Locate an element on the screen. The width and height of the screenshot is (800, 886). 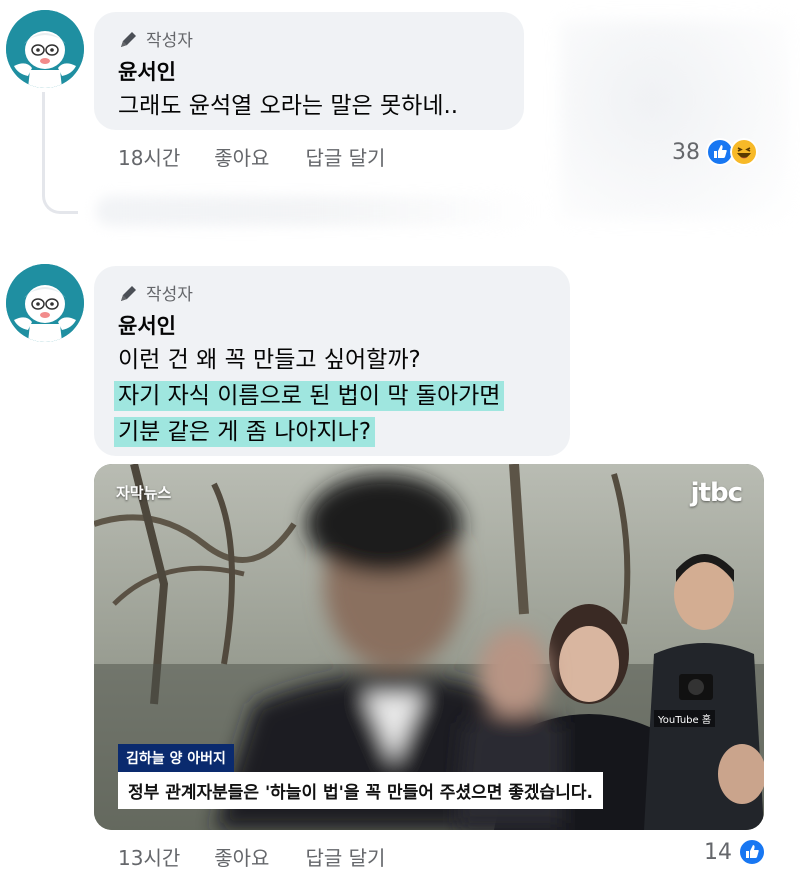
blurred-region is located at coordinates (675, 120).